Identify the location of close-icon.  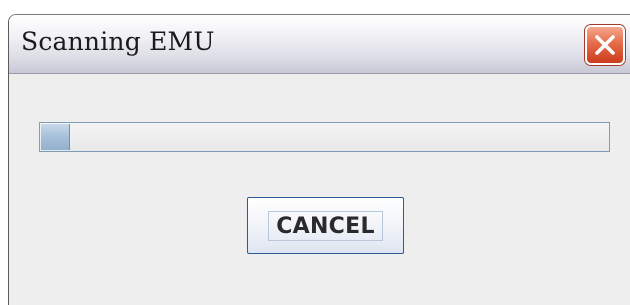
(605, 45).